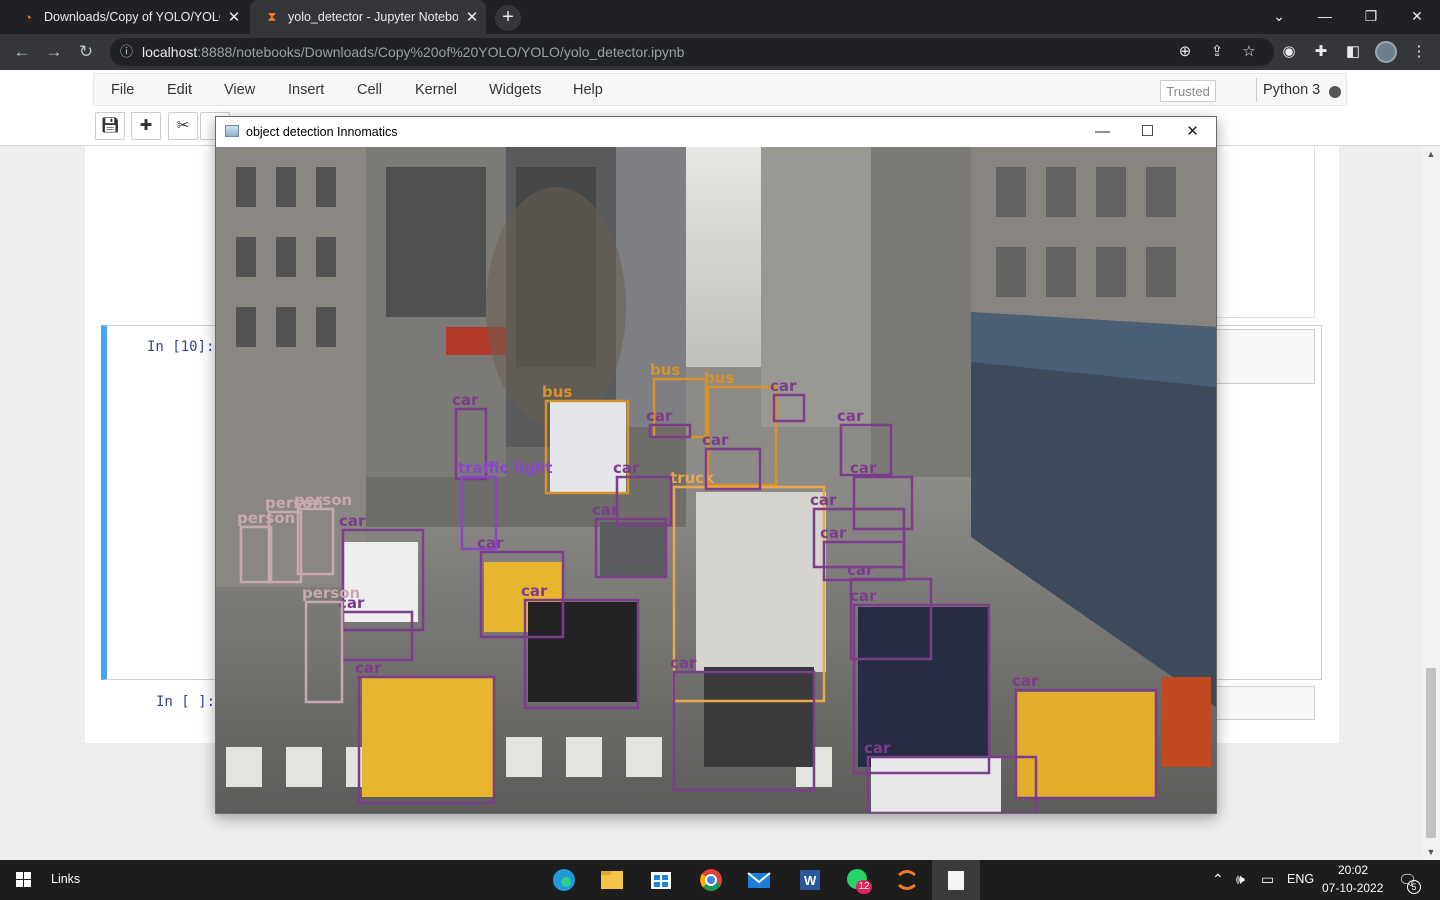  Describe the element at coordinates (1352, 888) in the screenshot. I see `clock-date: 07-10-2022` at that location.